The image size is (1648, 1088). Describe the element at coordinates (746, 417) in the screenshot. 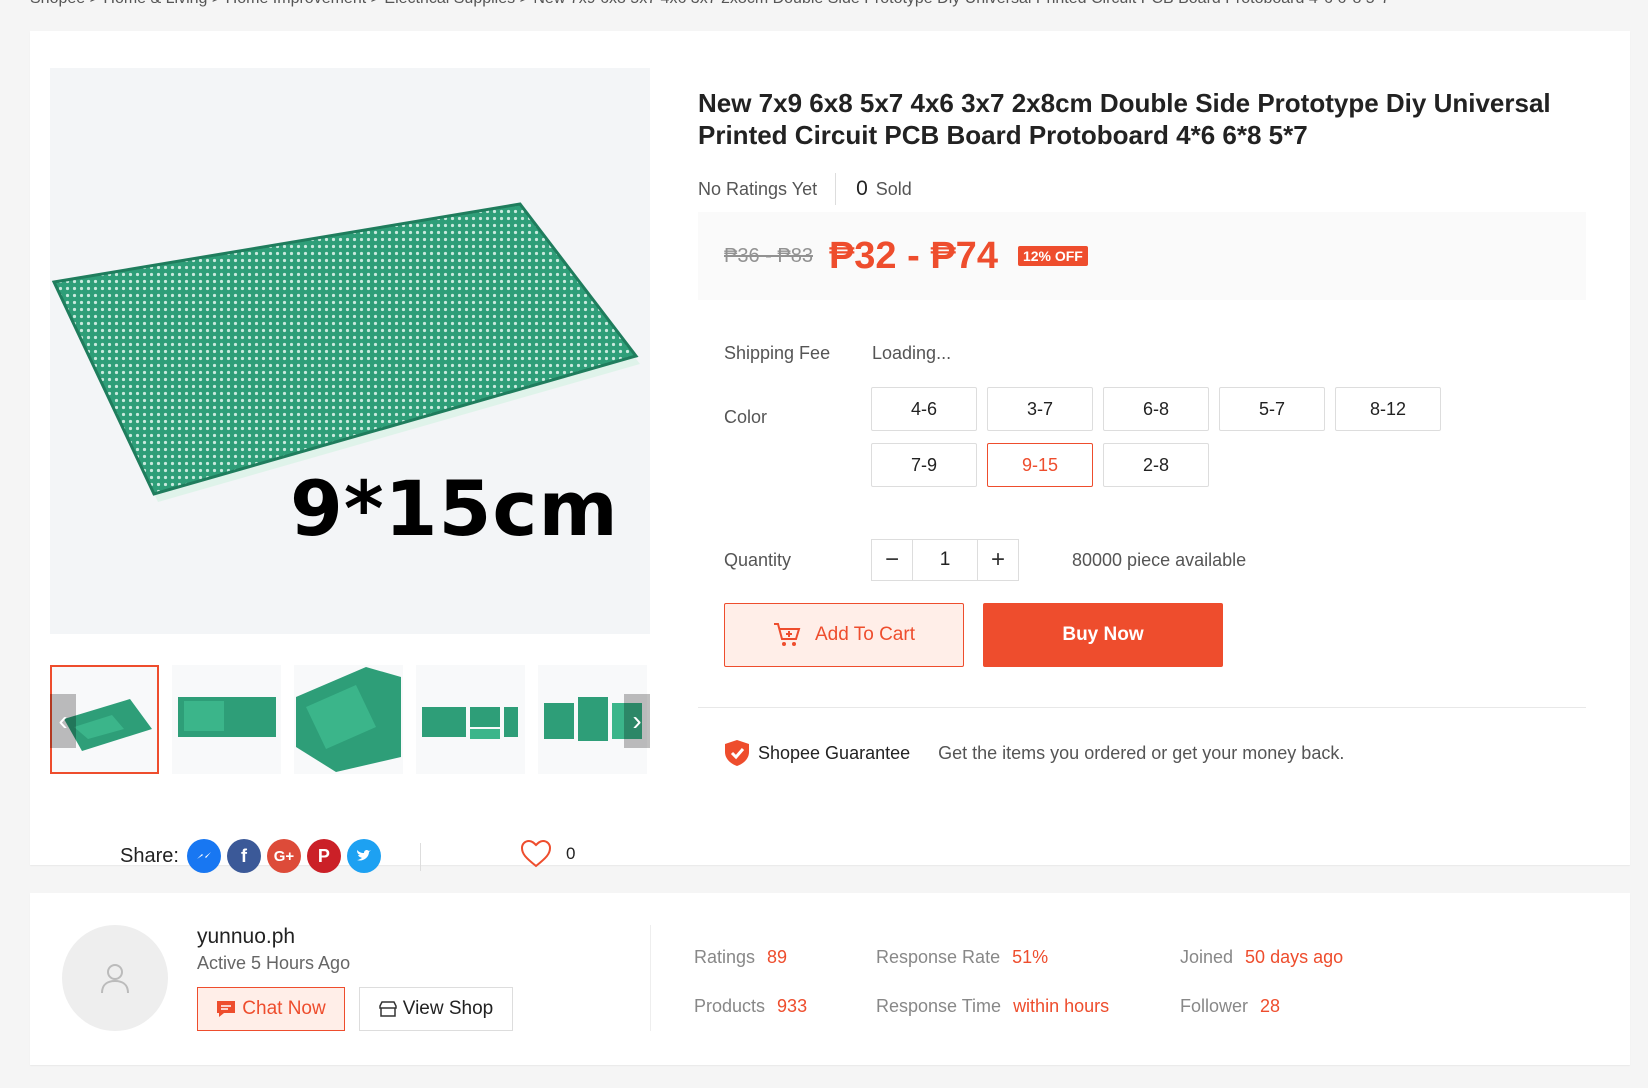

I see `color-label: Color` at that location.